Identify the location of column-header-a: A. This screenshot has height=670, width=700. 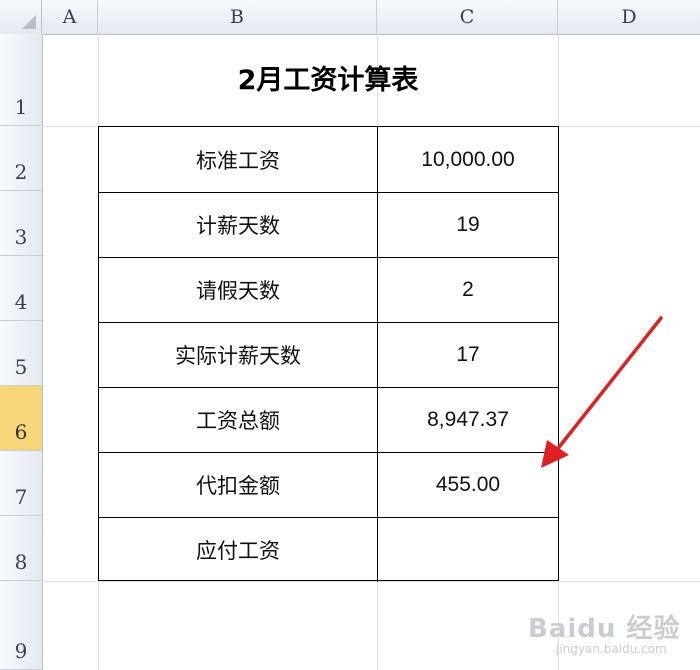
(70, 17).